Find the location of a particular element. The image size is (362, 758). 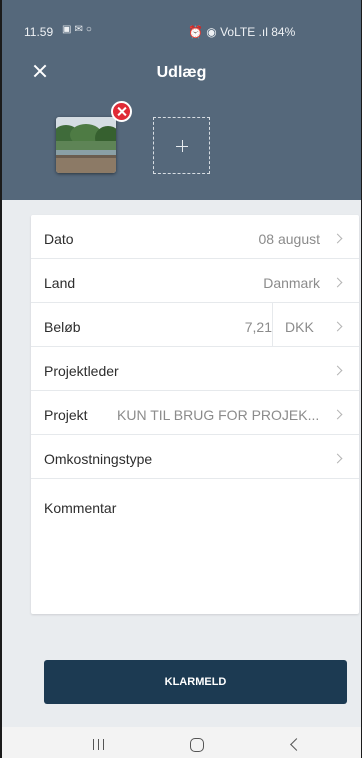

remove-photo-icon is located at coordinates (121, 111).